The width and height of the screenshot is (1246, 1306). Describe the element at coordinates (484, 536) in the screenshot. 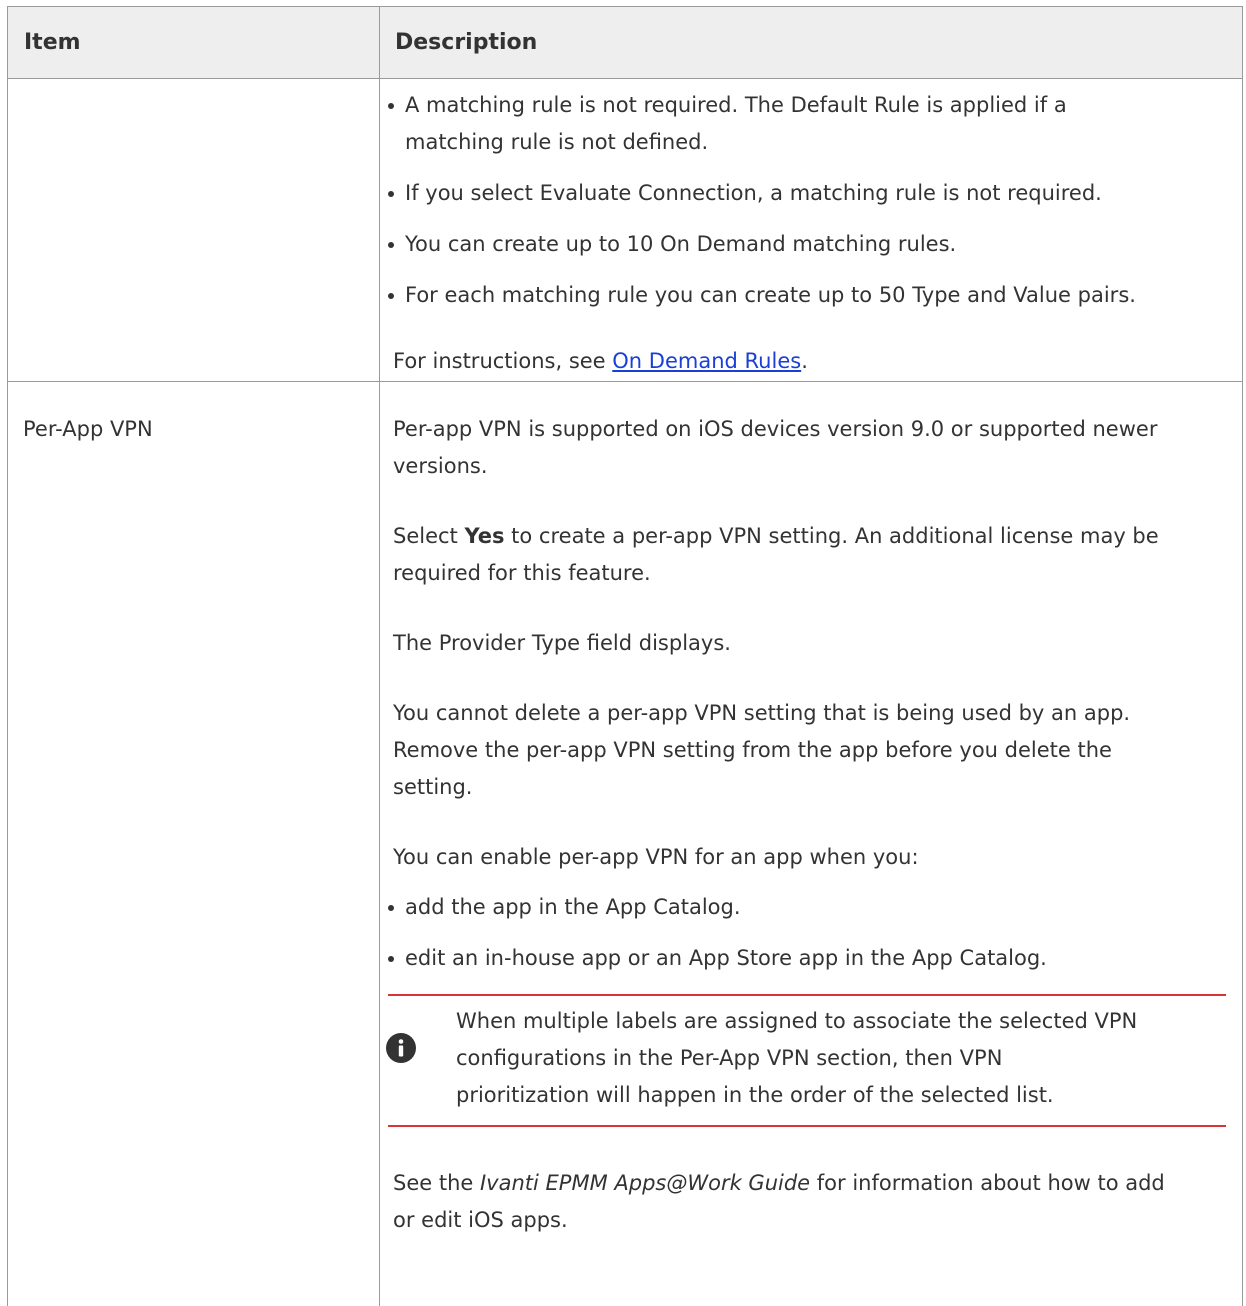

I see `yes-emphasis: Yes` at that location.